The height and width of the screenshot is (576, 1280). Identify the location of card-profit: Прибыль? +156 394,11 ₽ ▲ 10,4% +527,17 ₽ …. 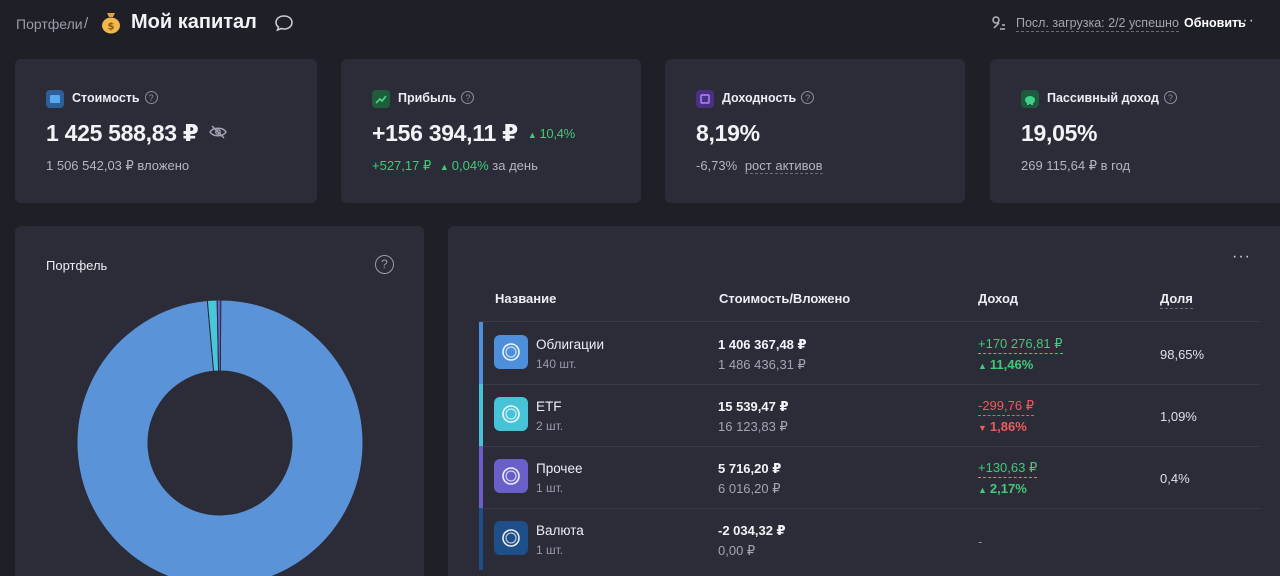
(491, 131).